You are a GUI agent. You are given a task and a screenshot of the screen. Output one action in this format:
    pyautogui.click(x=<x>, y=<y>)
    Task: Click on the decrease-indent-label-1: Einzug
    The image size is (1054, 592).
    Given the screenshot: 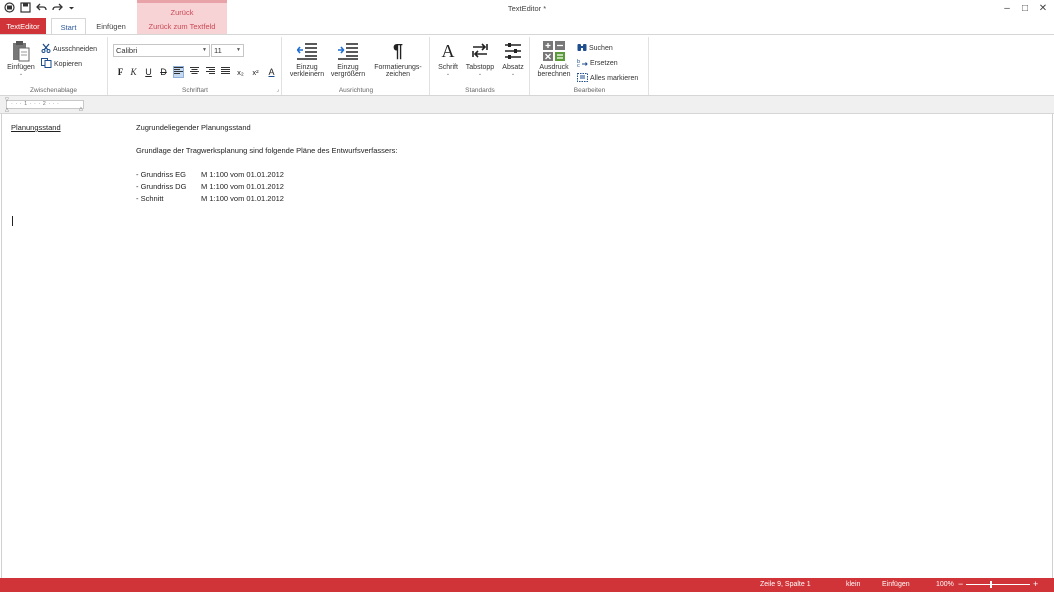 What is the action you would take?
    pyautogui.click(x=307, y=67)
    